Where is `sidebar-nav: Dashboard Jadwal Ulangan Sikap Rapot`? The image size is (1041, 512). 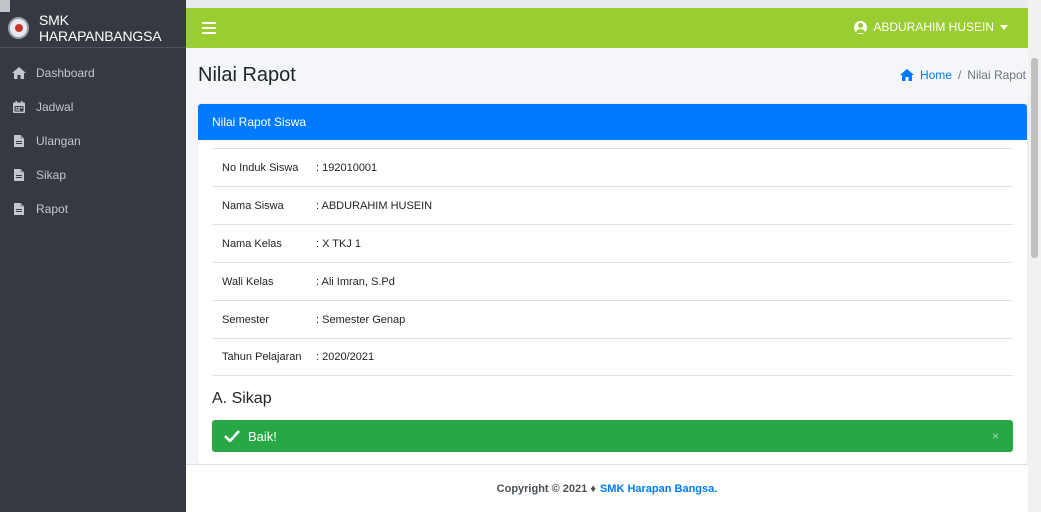 sidebar-nav: Dashboard Jadwal Ulangan Sikap Rapot is located at coordinates (93, 141).